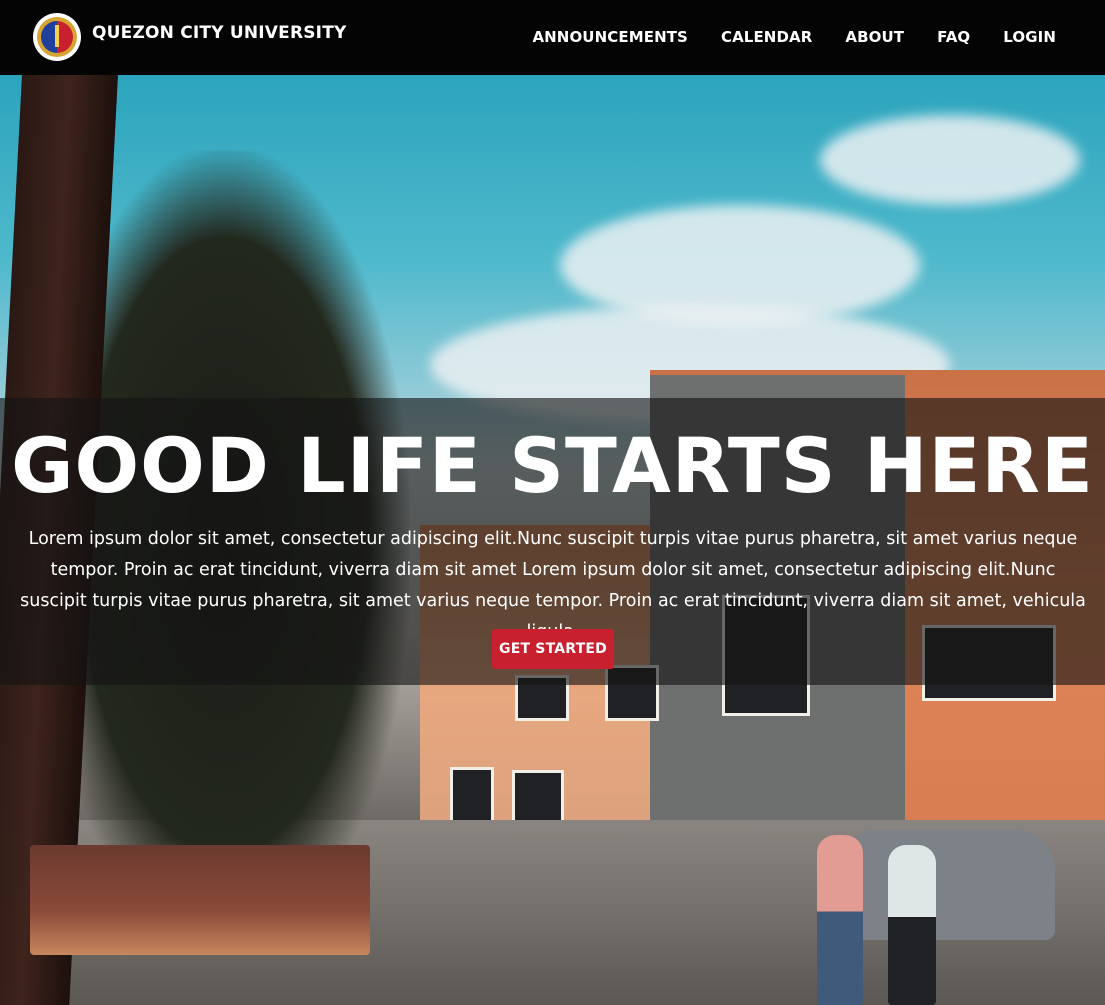 The height and width of the screenshot is (1005, 1105). Describe the element at coordinates (953, 37) in the screenshot. I see `nav-link-faq: FAQ` at that location.